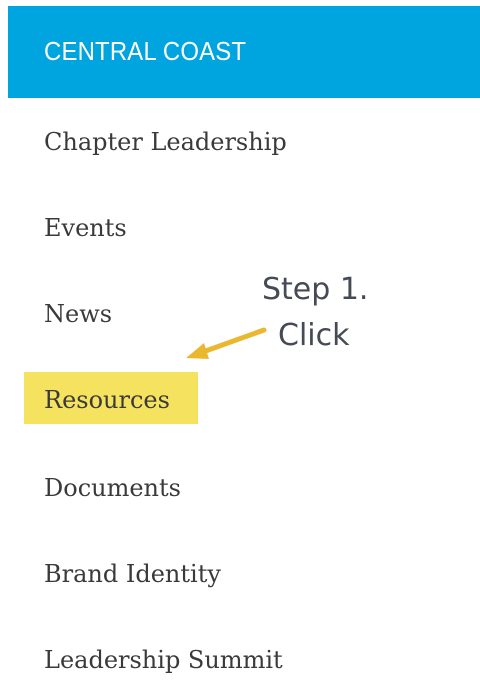  Describe the element at coordinates (85, 228) in the screenshot. I see `nav-item-events: Events` at that location.